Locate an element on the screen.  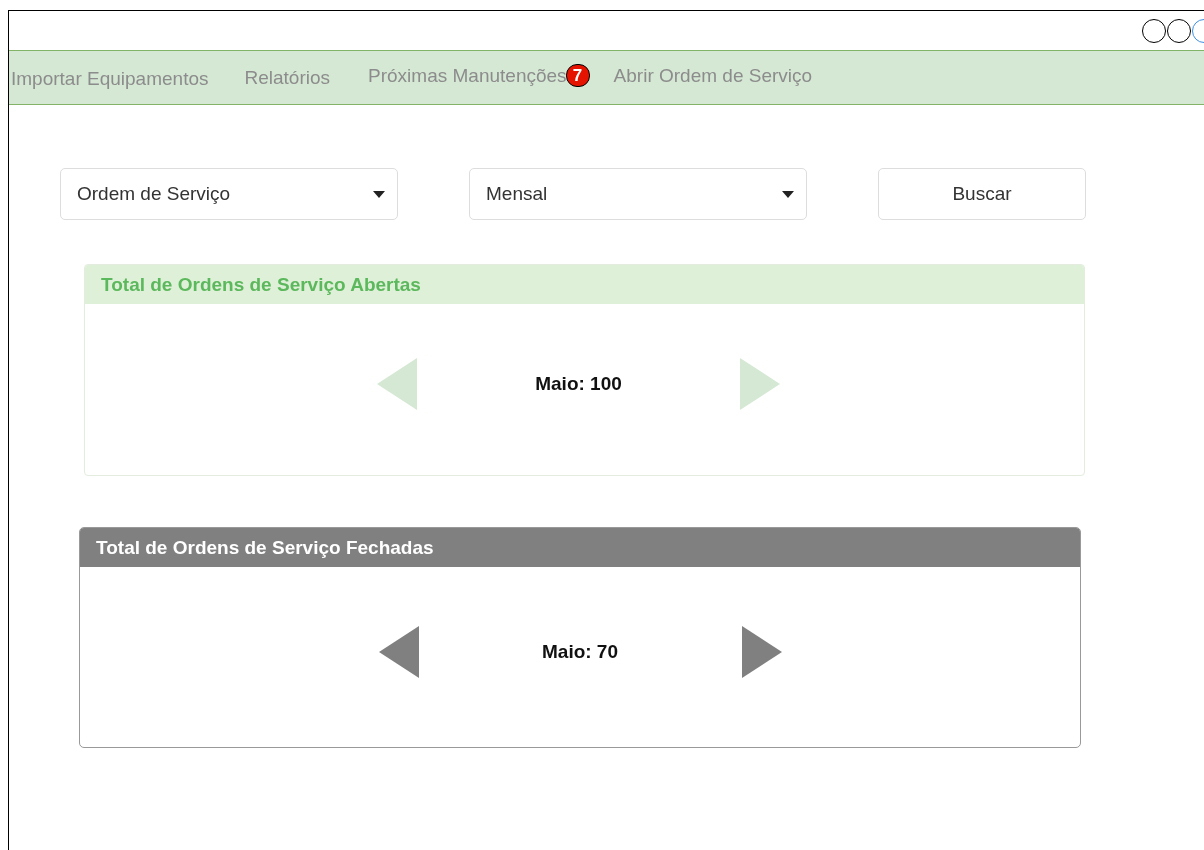
panel-title: Total de Ordens de Serviço Fechadas is located at coordinates (580, 547).